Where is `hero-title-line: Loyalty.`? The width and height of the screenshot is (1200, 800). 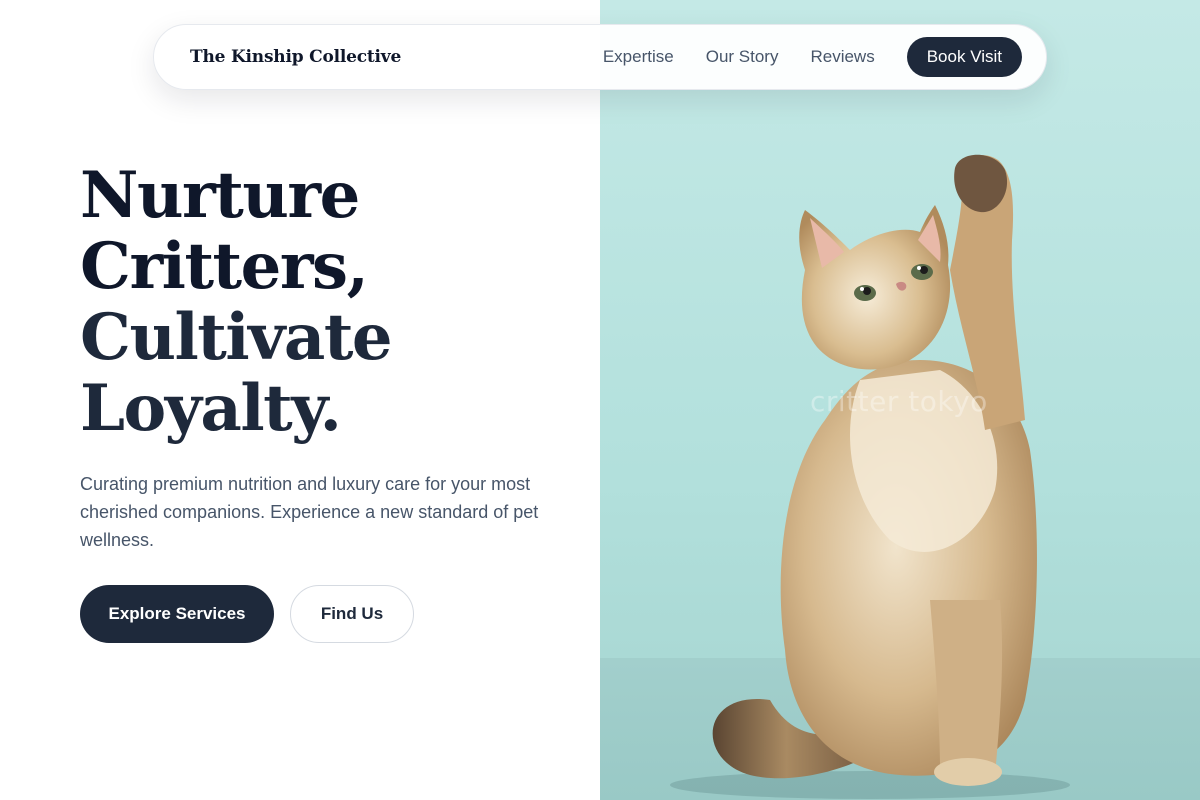 hero-title-line: Loyalty. is located at coordinates (211, 408).